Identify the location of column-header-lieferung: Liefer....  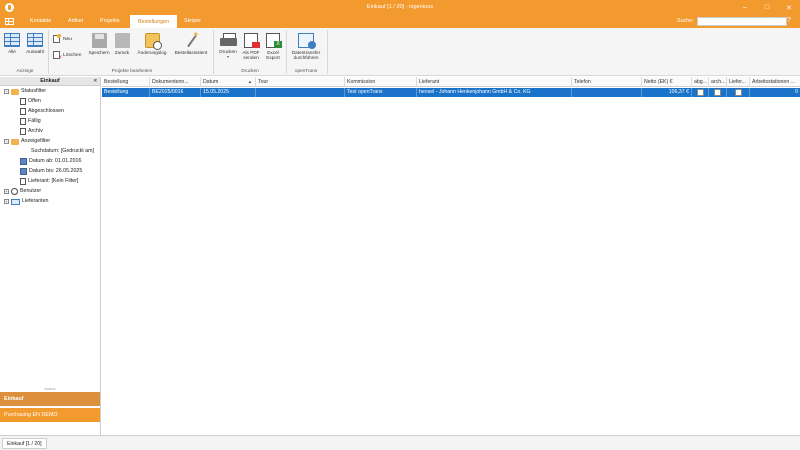
(738, 82).